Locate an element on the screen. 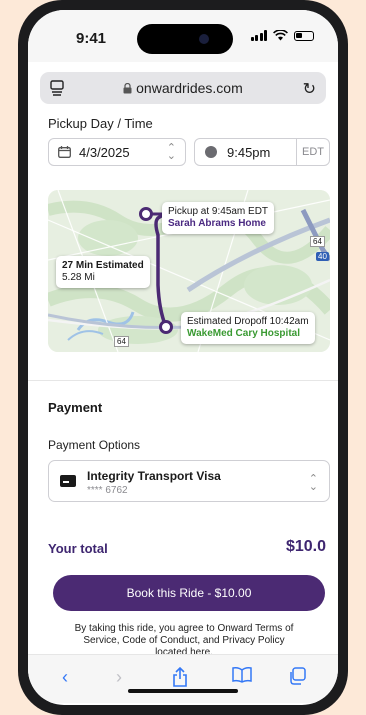 The width and height of the screenshot is (366, 715). road-label-40: 40 is located at coordinates (322, 256).